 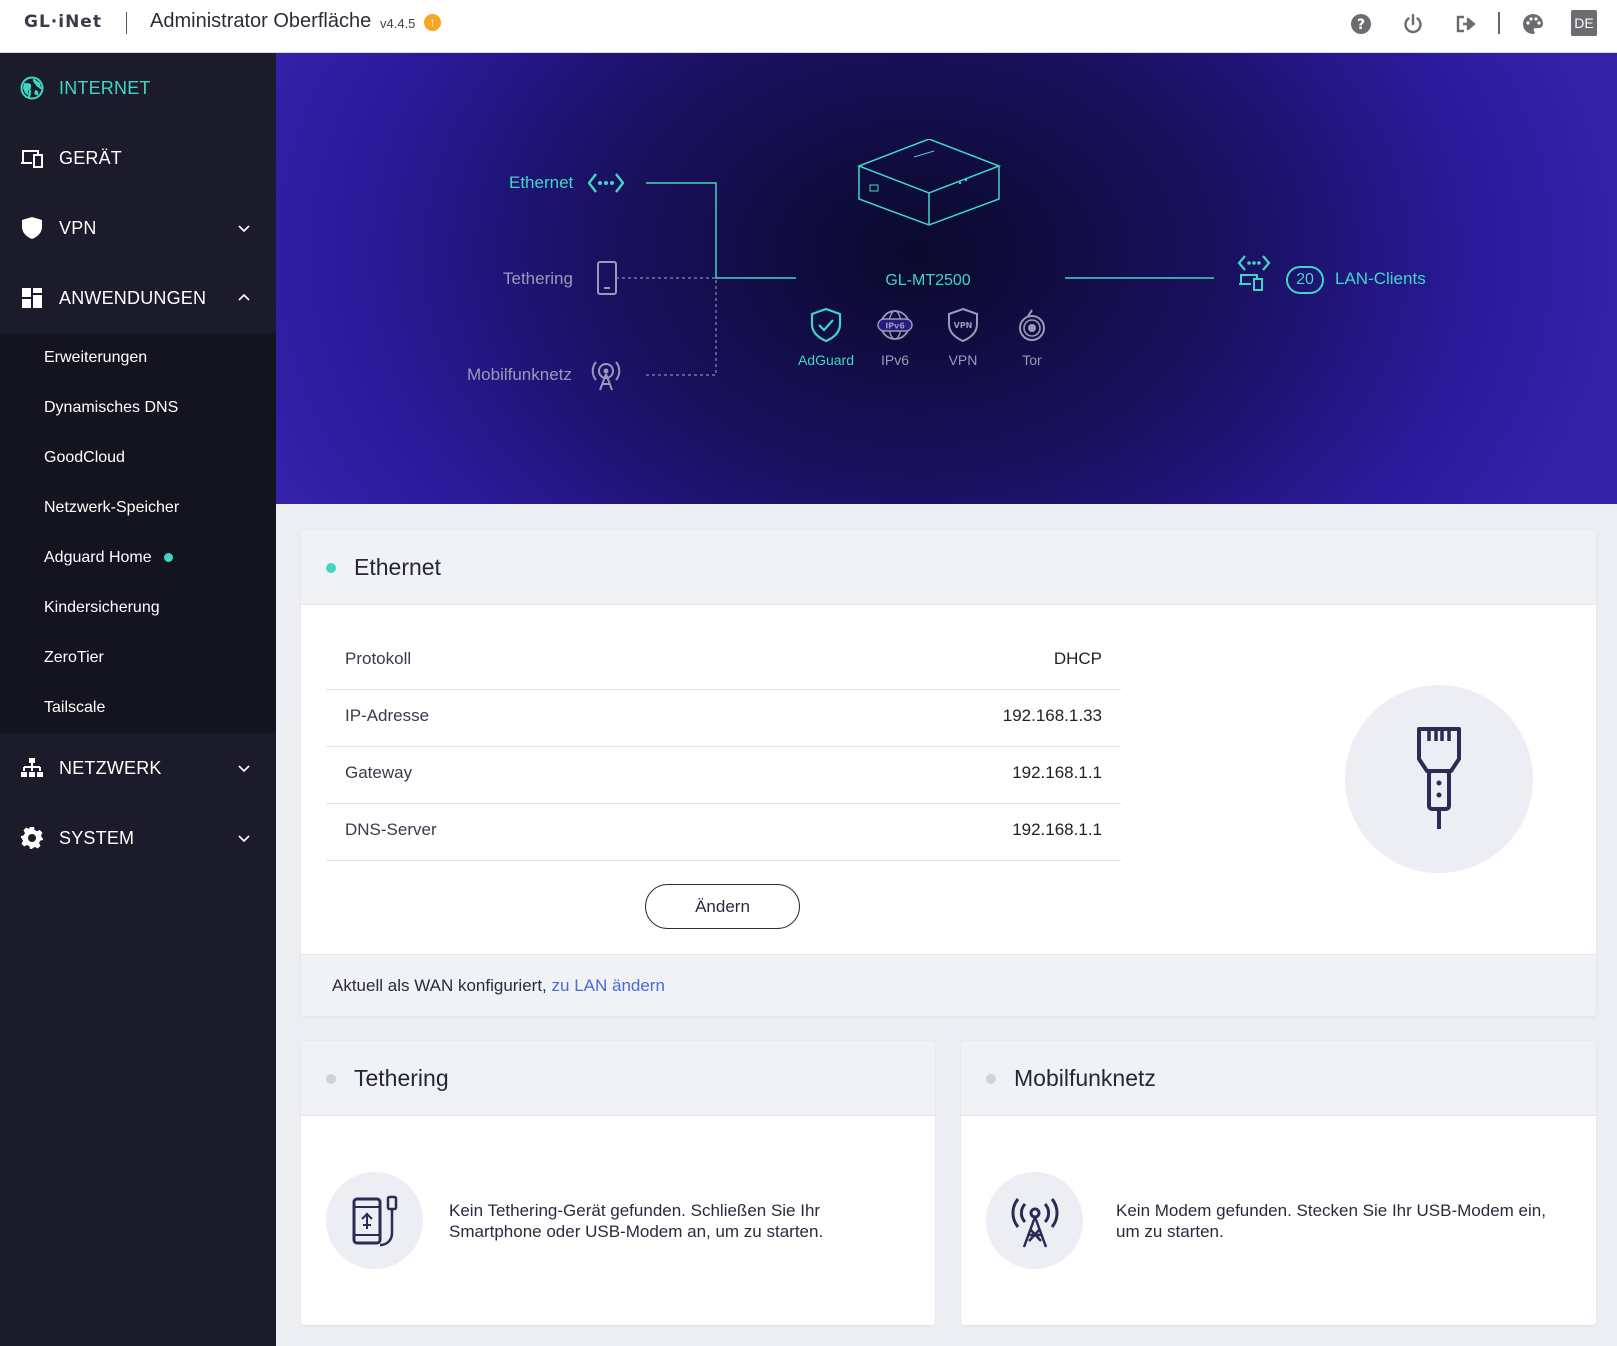 I want to click on card-title: Mobilfunknetz, so click(x=1085, y=1078).